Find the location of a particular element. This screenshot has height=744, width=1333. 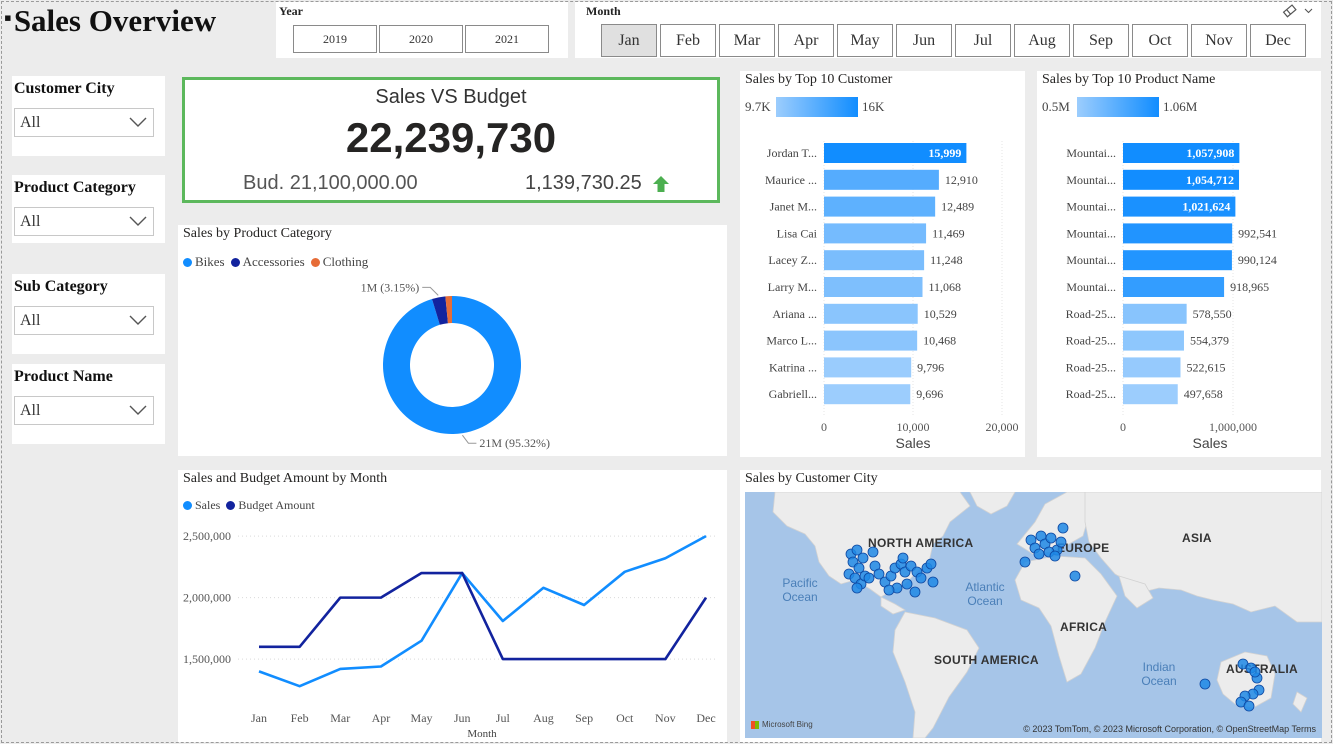

month-slicer-label: Month is located at coordinates (603, 11).